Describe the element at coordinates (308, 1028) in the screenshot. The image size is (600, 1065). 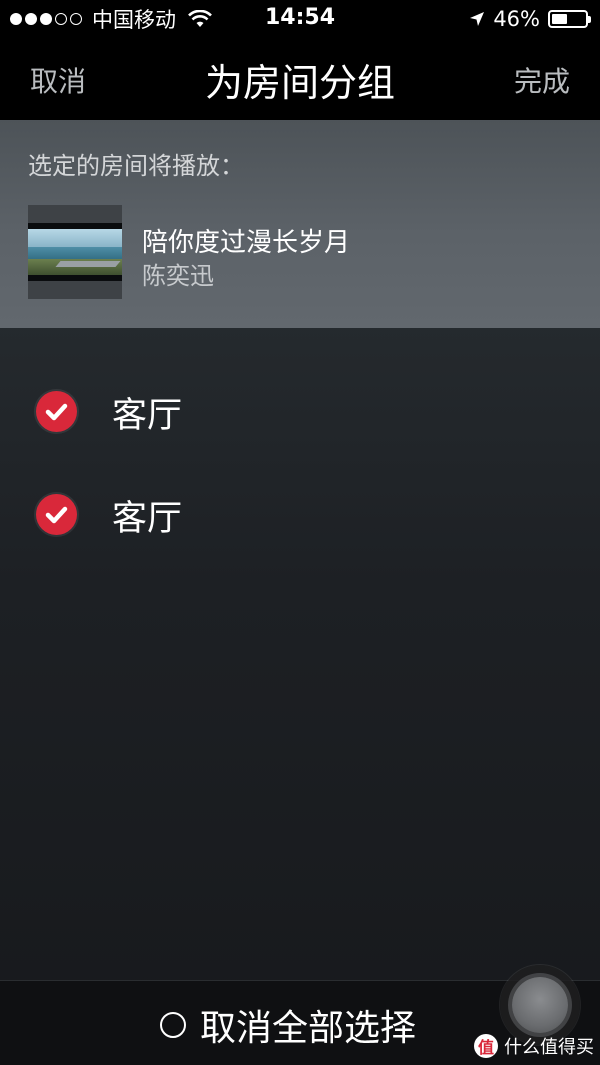
I see `deselect-all-label: 取消全部选择` at that location.